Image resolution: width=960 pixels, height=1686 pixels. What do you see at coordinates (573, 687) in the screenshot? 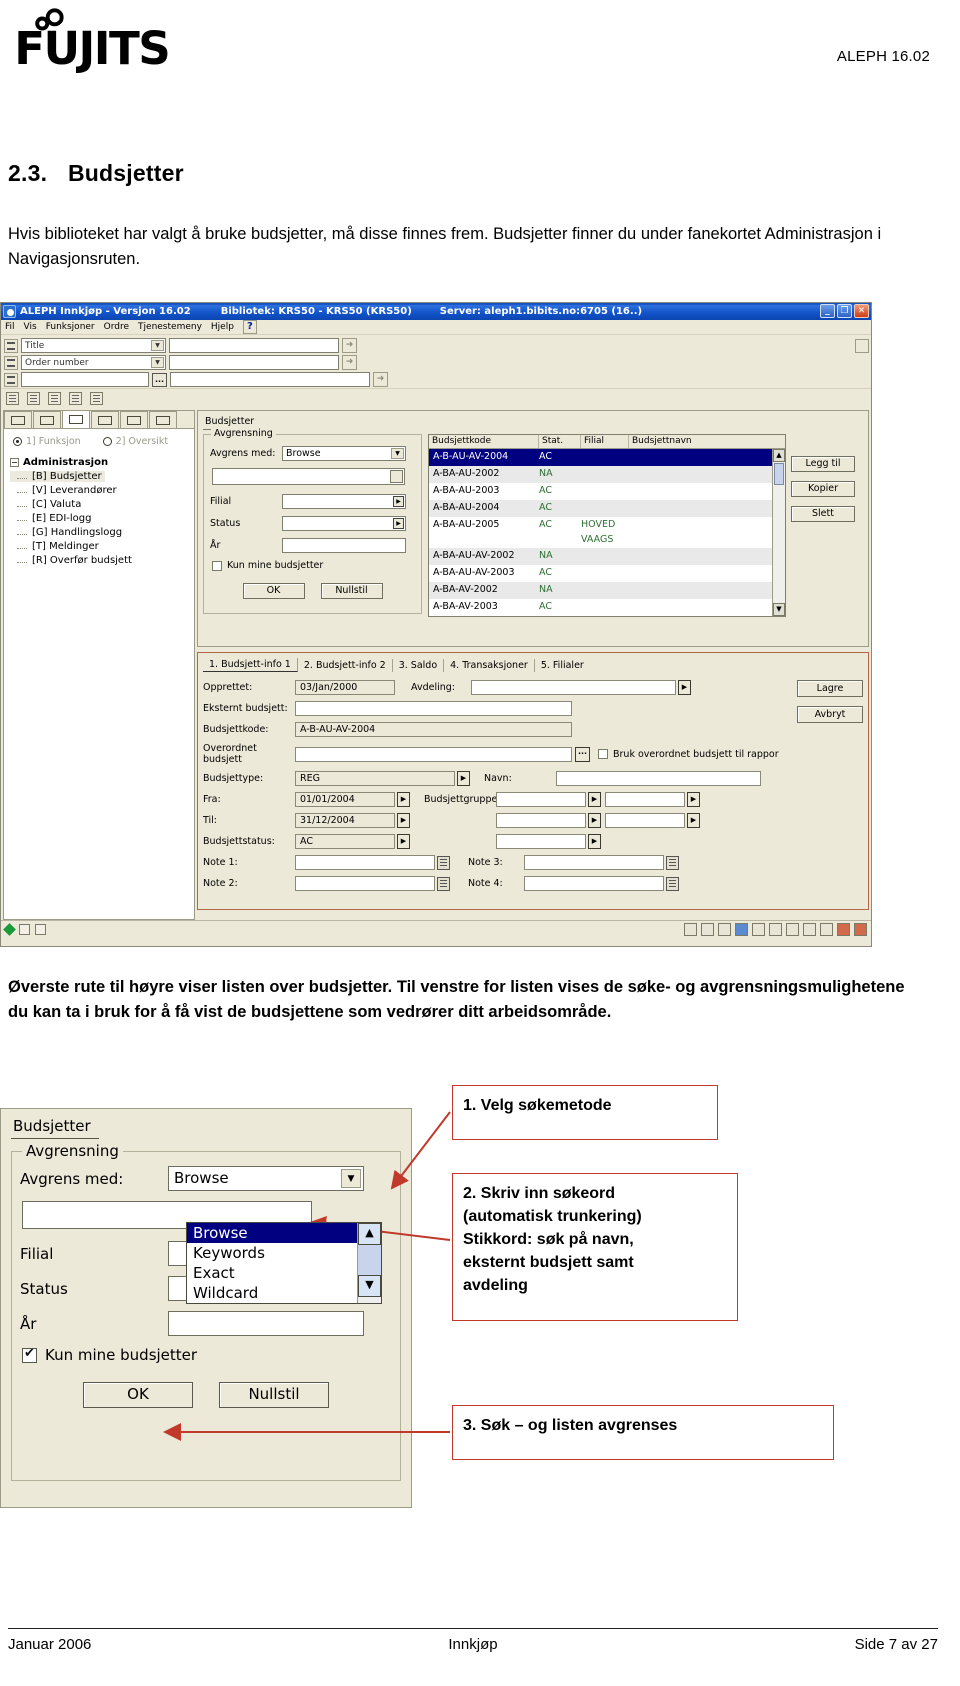
I see `avdeling-input` at bounding box center [573, 687].